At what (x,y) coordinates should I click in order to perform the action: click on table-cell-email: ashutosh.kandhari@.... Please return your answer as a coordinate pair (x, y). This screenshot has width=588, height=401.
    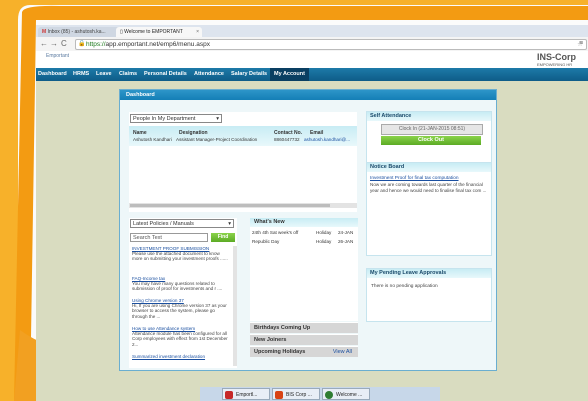
    Looking at the image, I should click on (327, 139).